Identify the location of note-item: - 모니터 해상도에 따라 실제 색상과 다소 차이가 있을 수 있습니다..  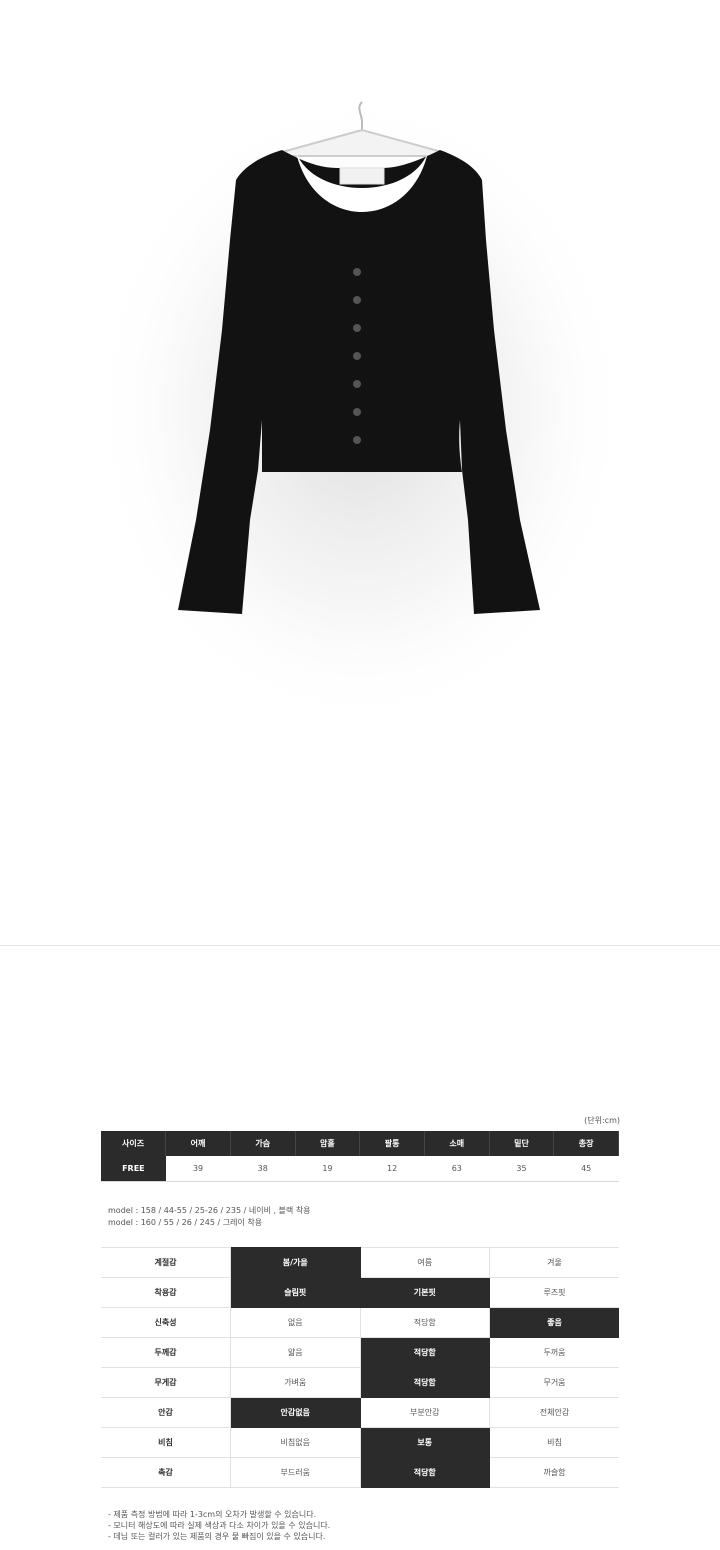
(219, 1525).